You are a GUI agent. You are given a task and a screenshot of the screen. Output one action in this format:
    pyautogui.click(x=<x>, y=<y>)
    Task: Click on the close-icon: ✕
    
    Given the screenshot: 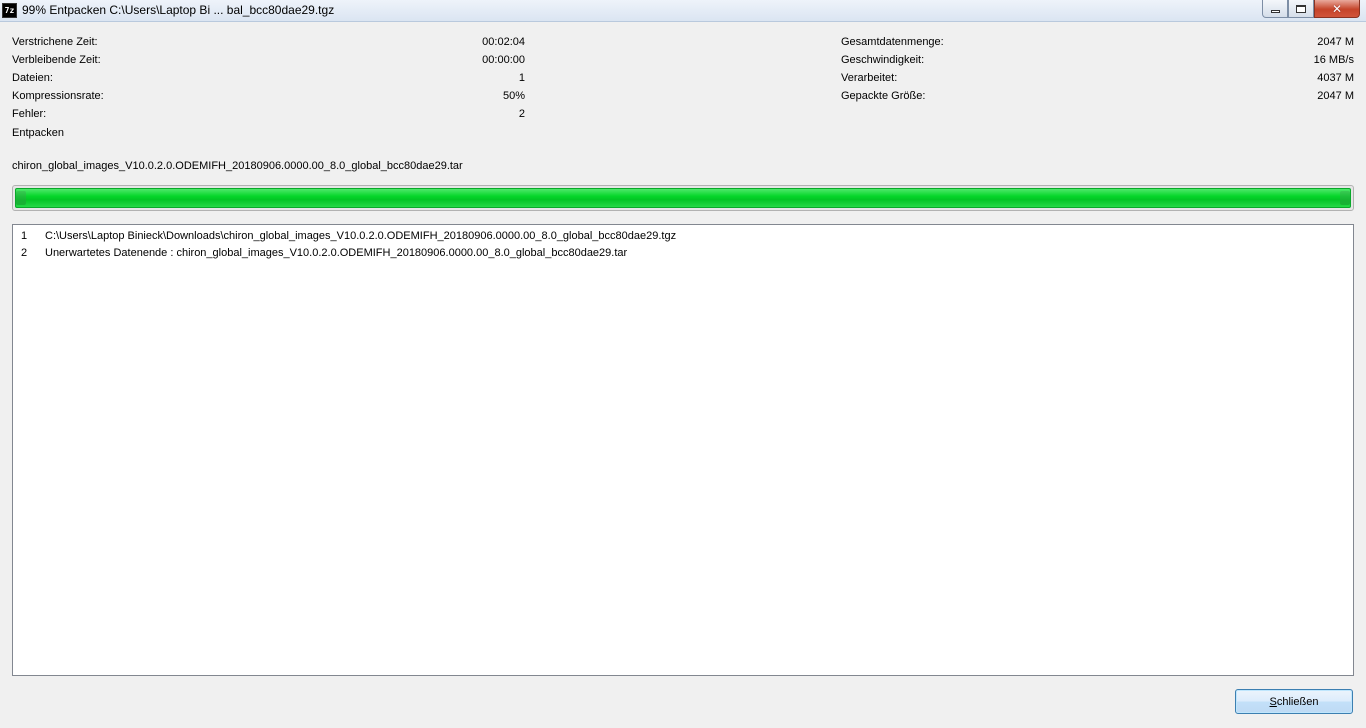 What is the action you would take?
    pyautogui.click(x=1337, y=8)
    